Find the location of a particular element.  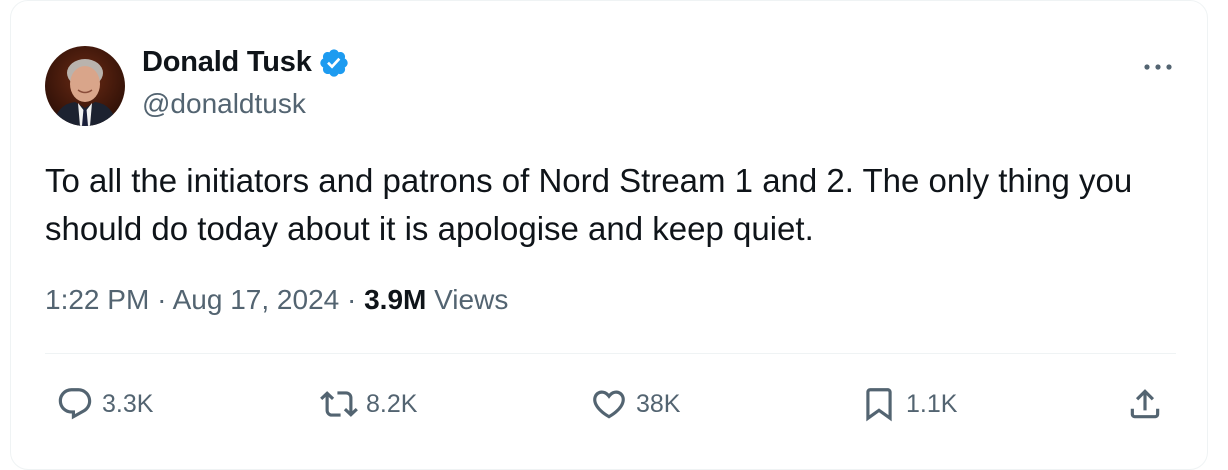

author-name-row: Donald Tusk is located at coordinates (246, 62).